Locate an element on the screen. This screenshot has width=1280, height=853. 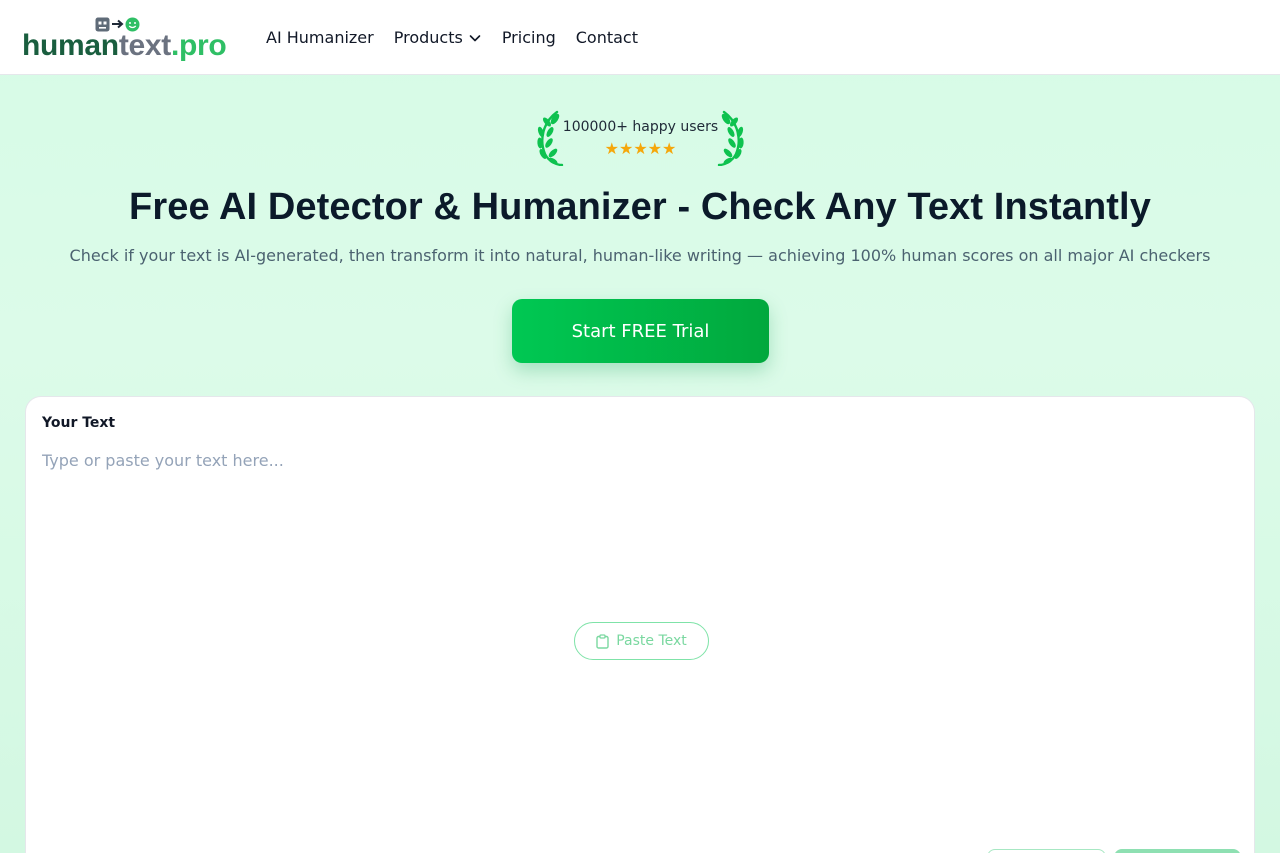
logo-text: humantext.pro is located at coordinates (124, 46).